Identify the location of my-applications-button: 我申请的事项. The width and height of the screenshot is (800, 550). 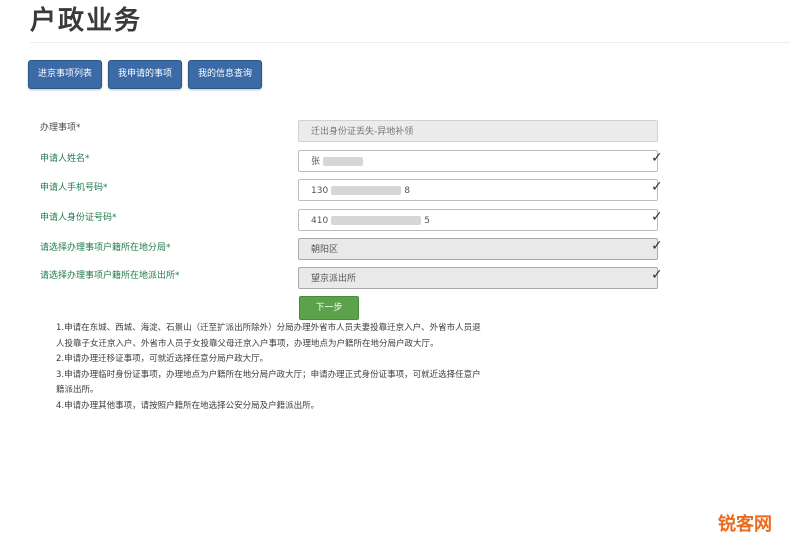
(145, 74).